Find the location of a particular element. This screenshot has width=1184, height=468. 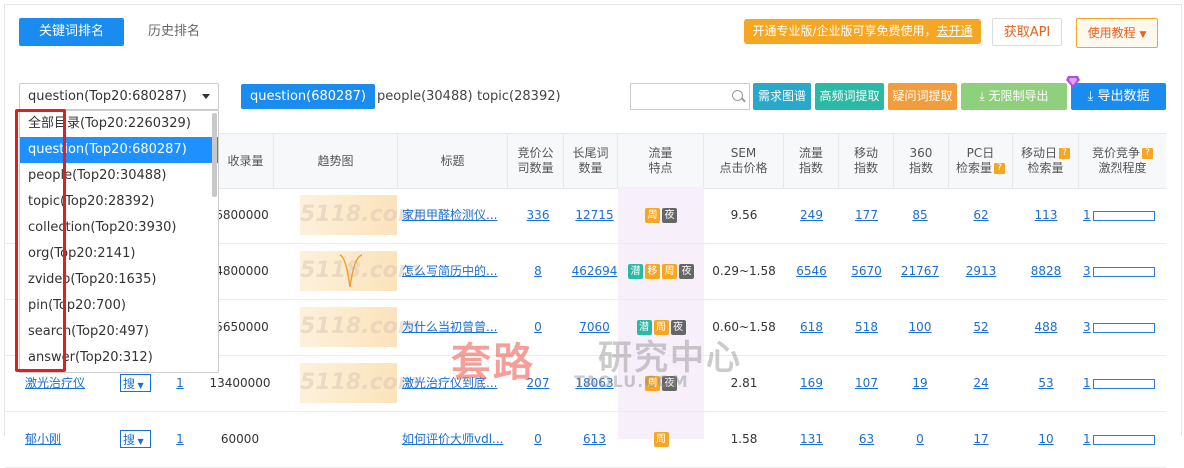

tag-potential: 潜 is located at coordinates (635, 271).